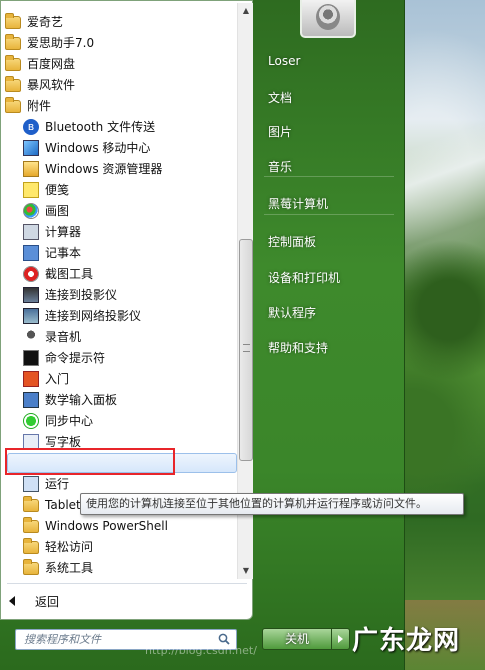  What do you see at coordinates (129, 252) in the screenshot?
I see `program-item: 记事本` at bounding box center [129, 252].